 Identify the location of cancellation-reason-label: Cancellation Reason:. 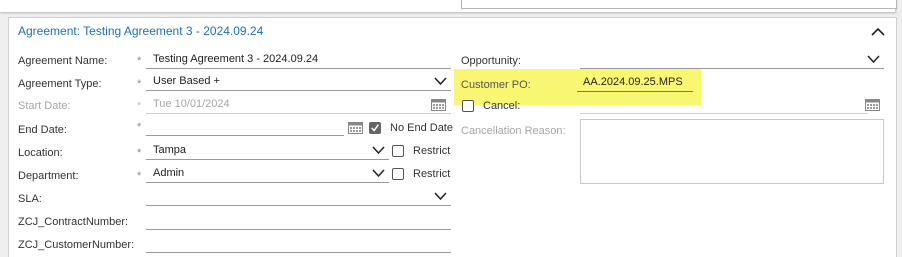
(513, 131).